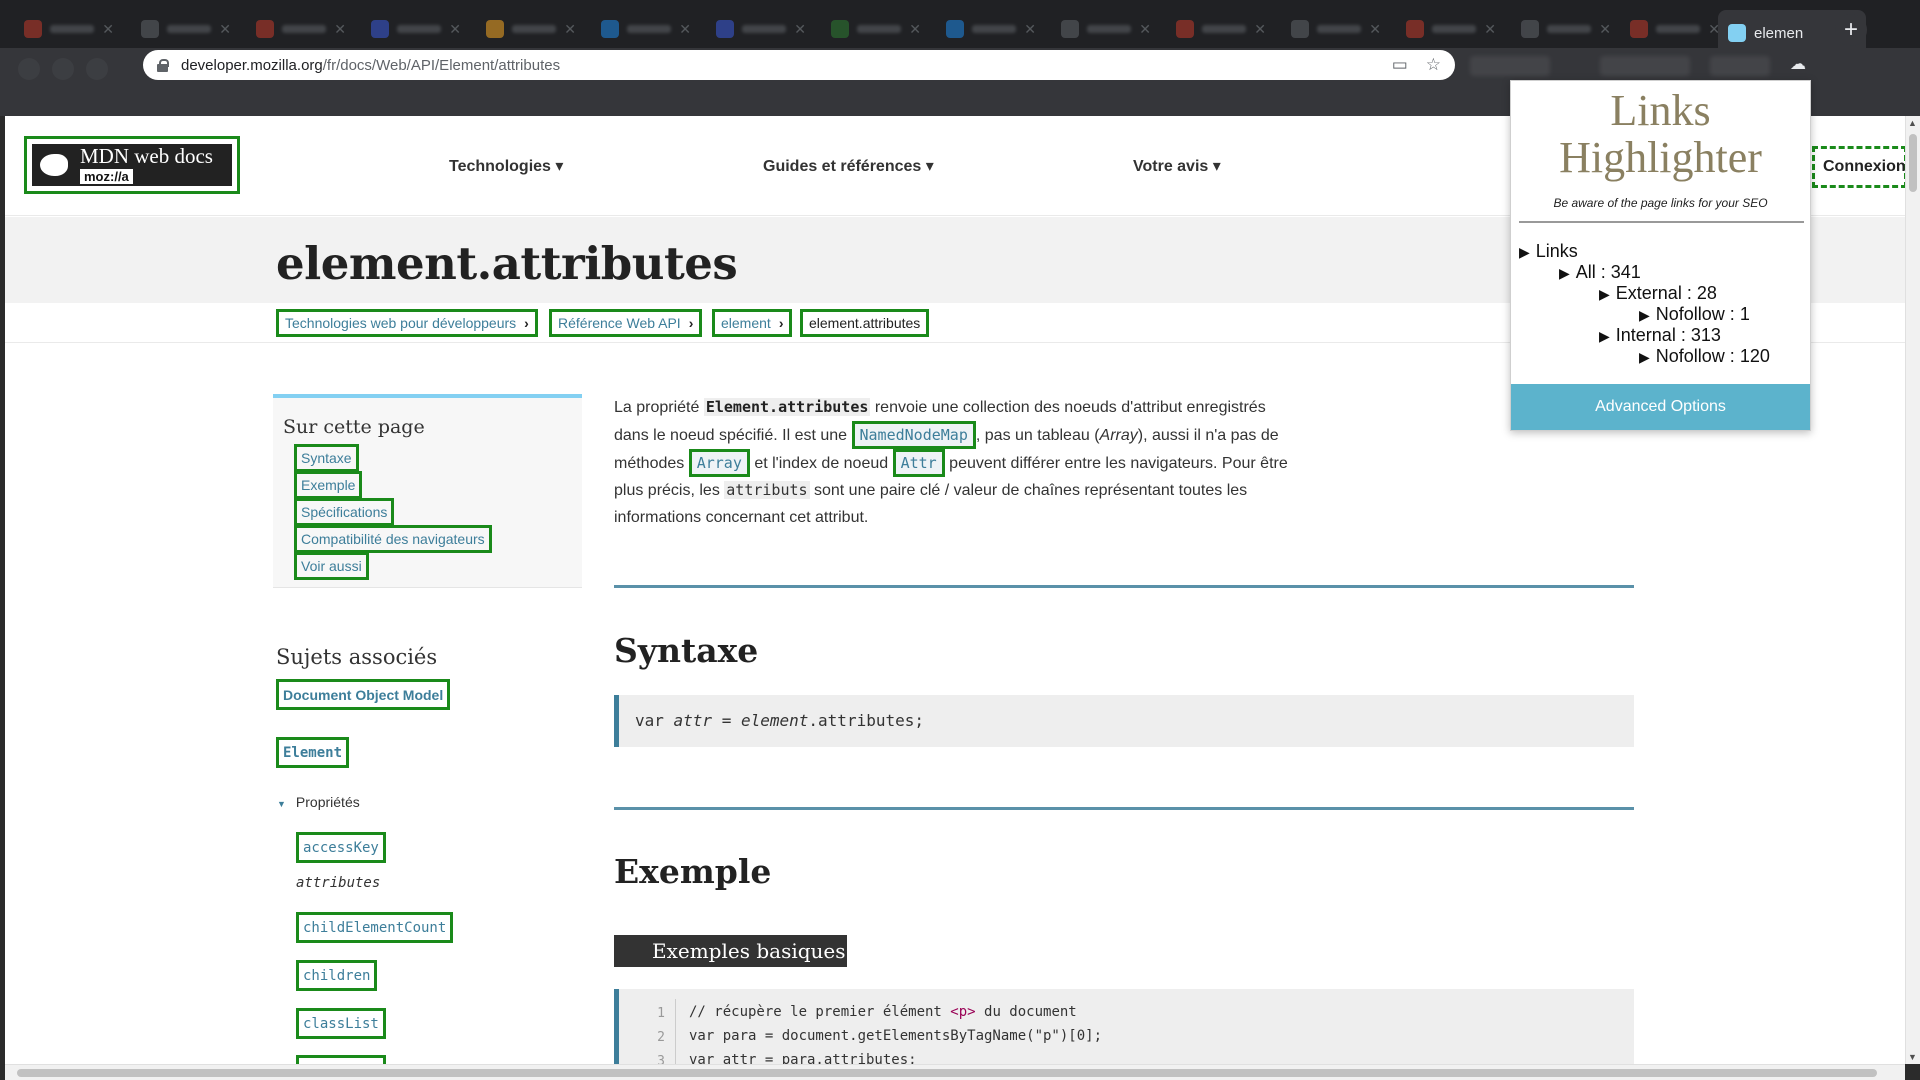  What do you see at coordinates (341, 1059) in the screenshot?
I see `property-link` at bounding box center [341, 1059].